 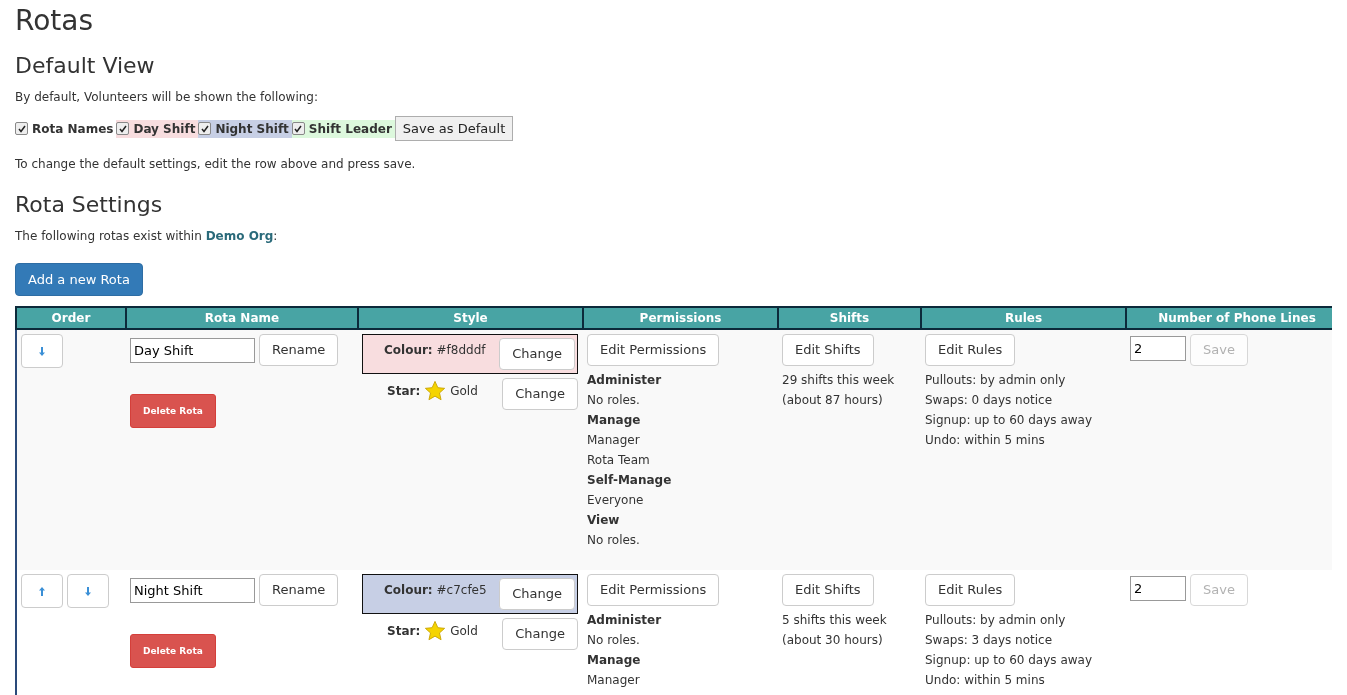 What do you see at coordinates (435, 350) in the screenshot?
I see `colour-label: Colour: #f8dddf` at bounding box center [435, 350].